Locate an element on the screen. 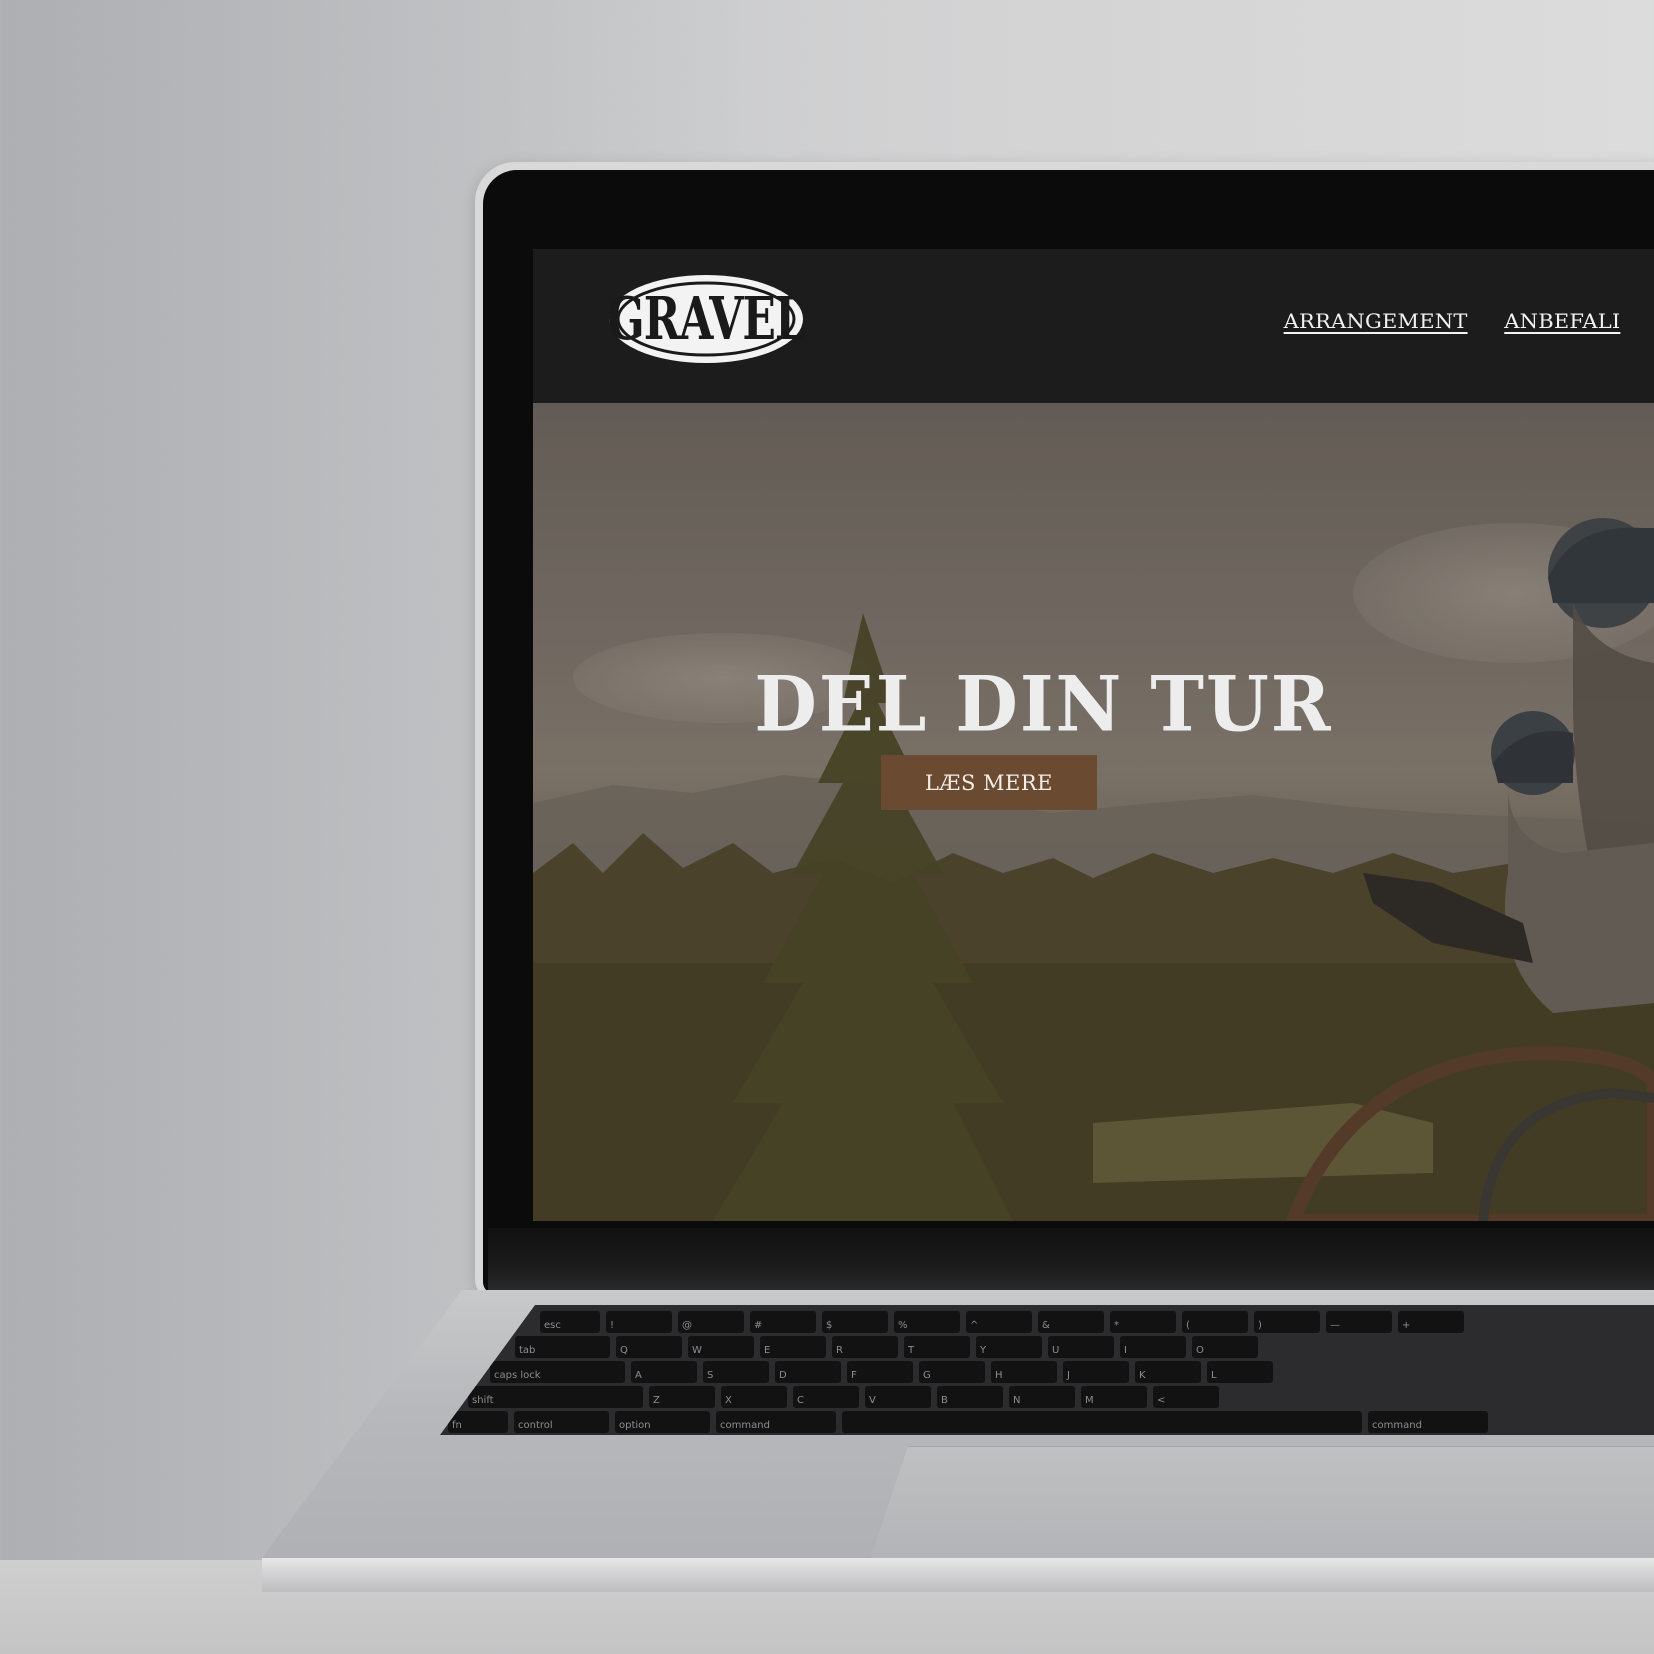 This screenshot has width=1654, height=1654. key: I is located at coordinates (1153, 1347).